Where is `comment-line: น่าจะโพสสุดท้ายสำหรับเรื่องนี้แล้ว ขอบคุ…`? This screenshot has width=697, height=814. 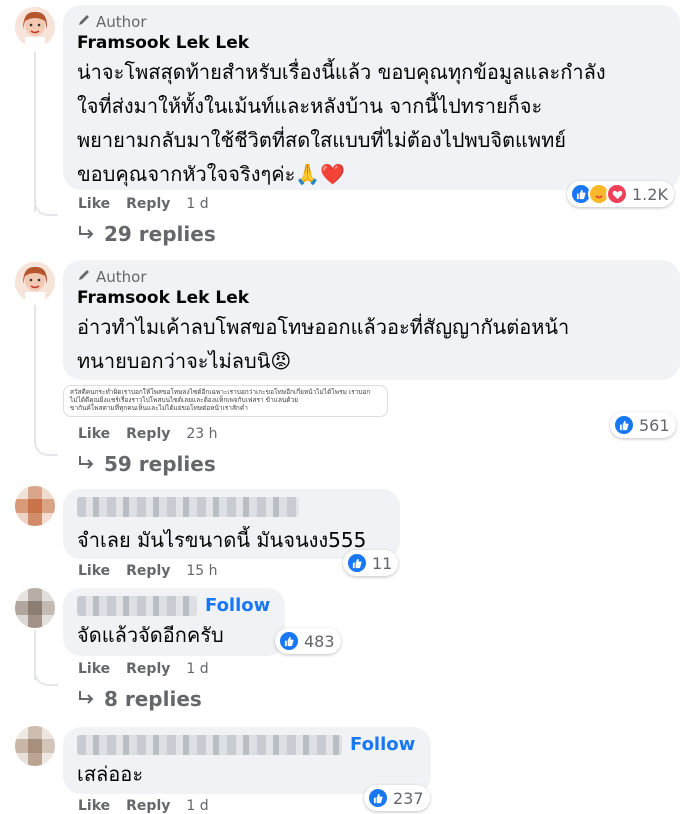 comment-line: น่าจะโพสสุดท้ายสำหรับเรื่องนี้แล้ว ขอบคุ… is located at coordinates (341, 72).